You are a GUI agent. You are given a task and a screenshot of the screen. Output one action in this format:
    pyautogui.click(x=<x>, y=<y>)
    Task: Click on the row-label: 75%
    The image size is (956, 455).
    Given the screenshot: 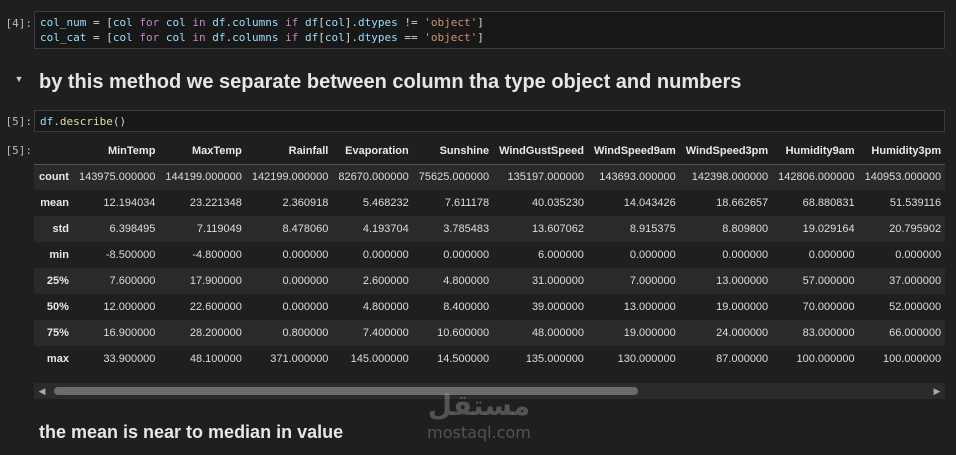 What is the action you would take?
    pyautogui.click(x=57, y=333)
    